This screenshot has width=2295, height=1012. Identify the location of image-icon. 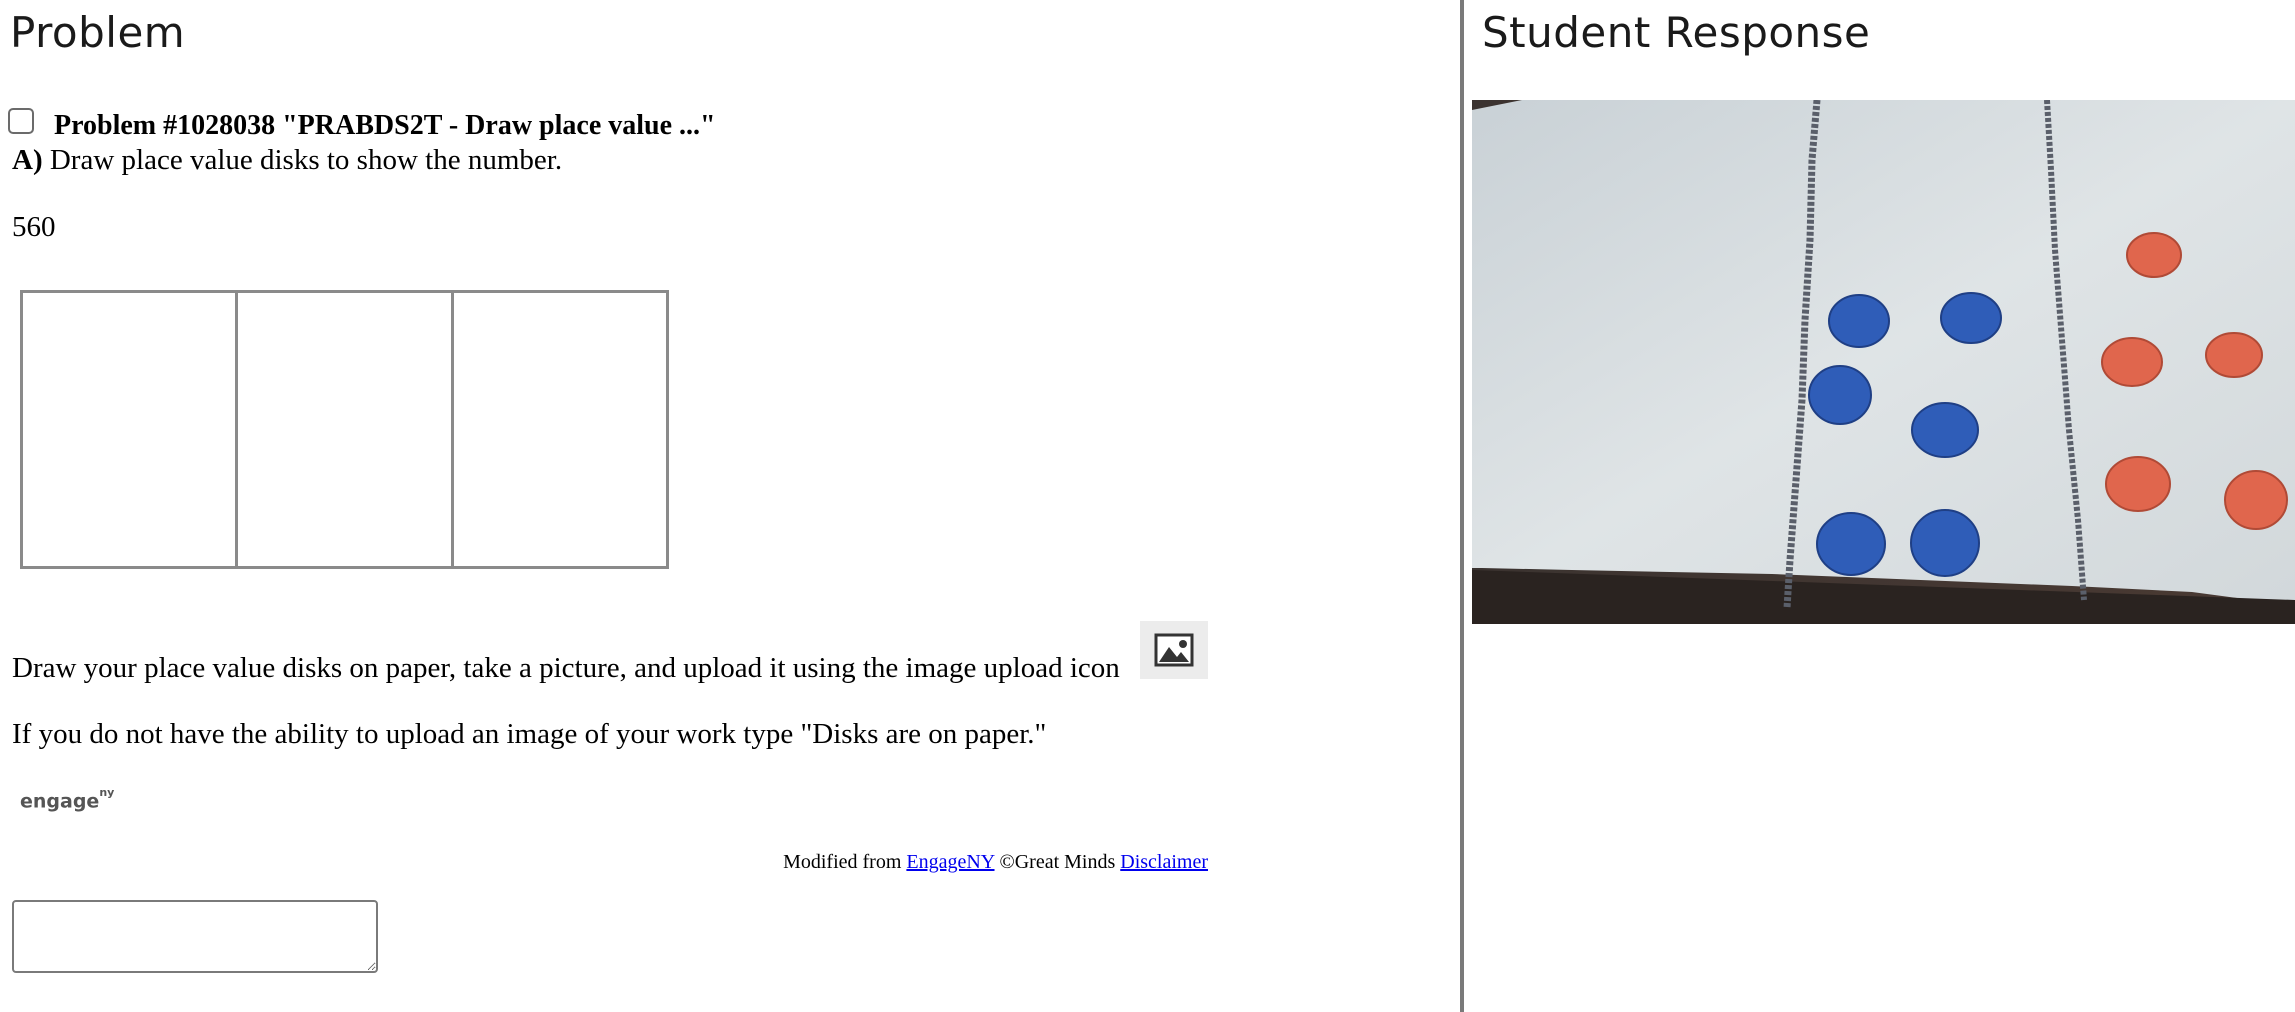
(1174, 650).